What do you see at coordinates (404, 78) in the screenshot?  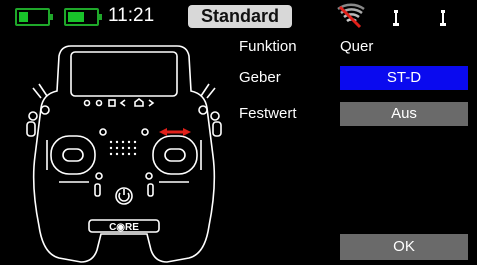 I see `geber-select-button: ST-D` at bounding box center [404, 78].